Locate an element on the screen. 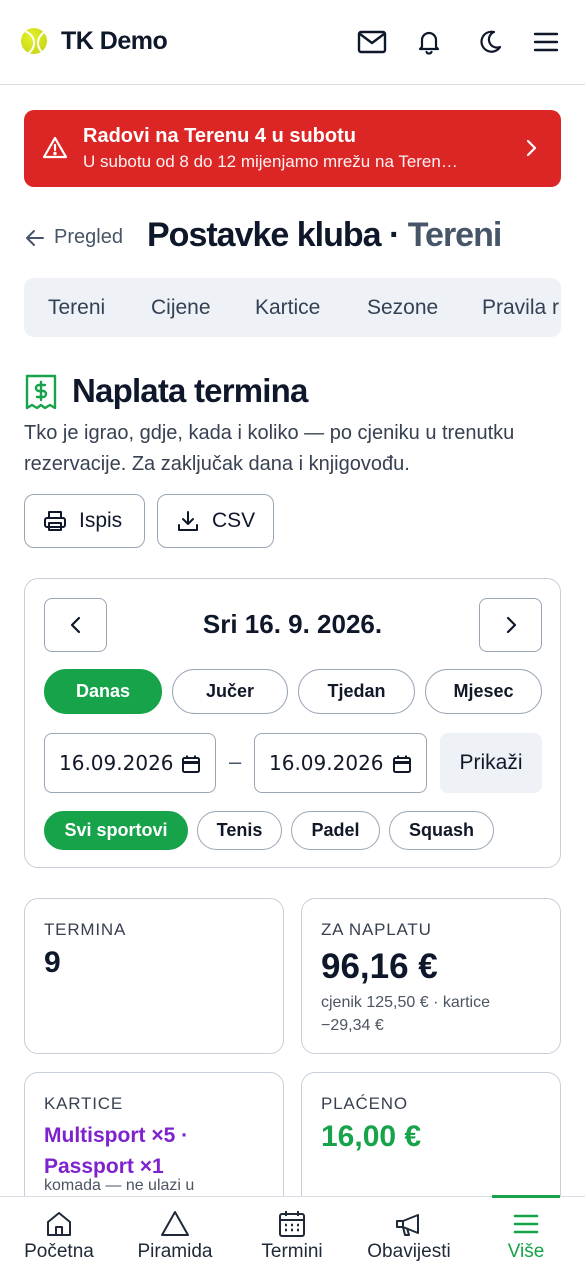 The width and height of the screenshot is (585, 1266). stat-value: Multisport ×5 · Passport ×1 is located at coordinates (116, 1151).